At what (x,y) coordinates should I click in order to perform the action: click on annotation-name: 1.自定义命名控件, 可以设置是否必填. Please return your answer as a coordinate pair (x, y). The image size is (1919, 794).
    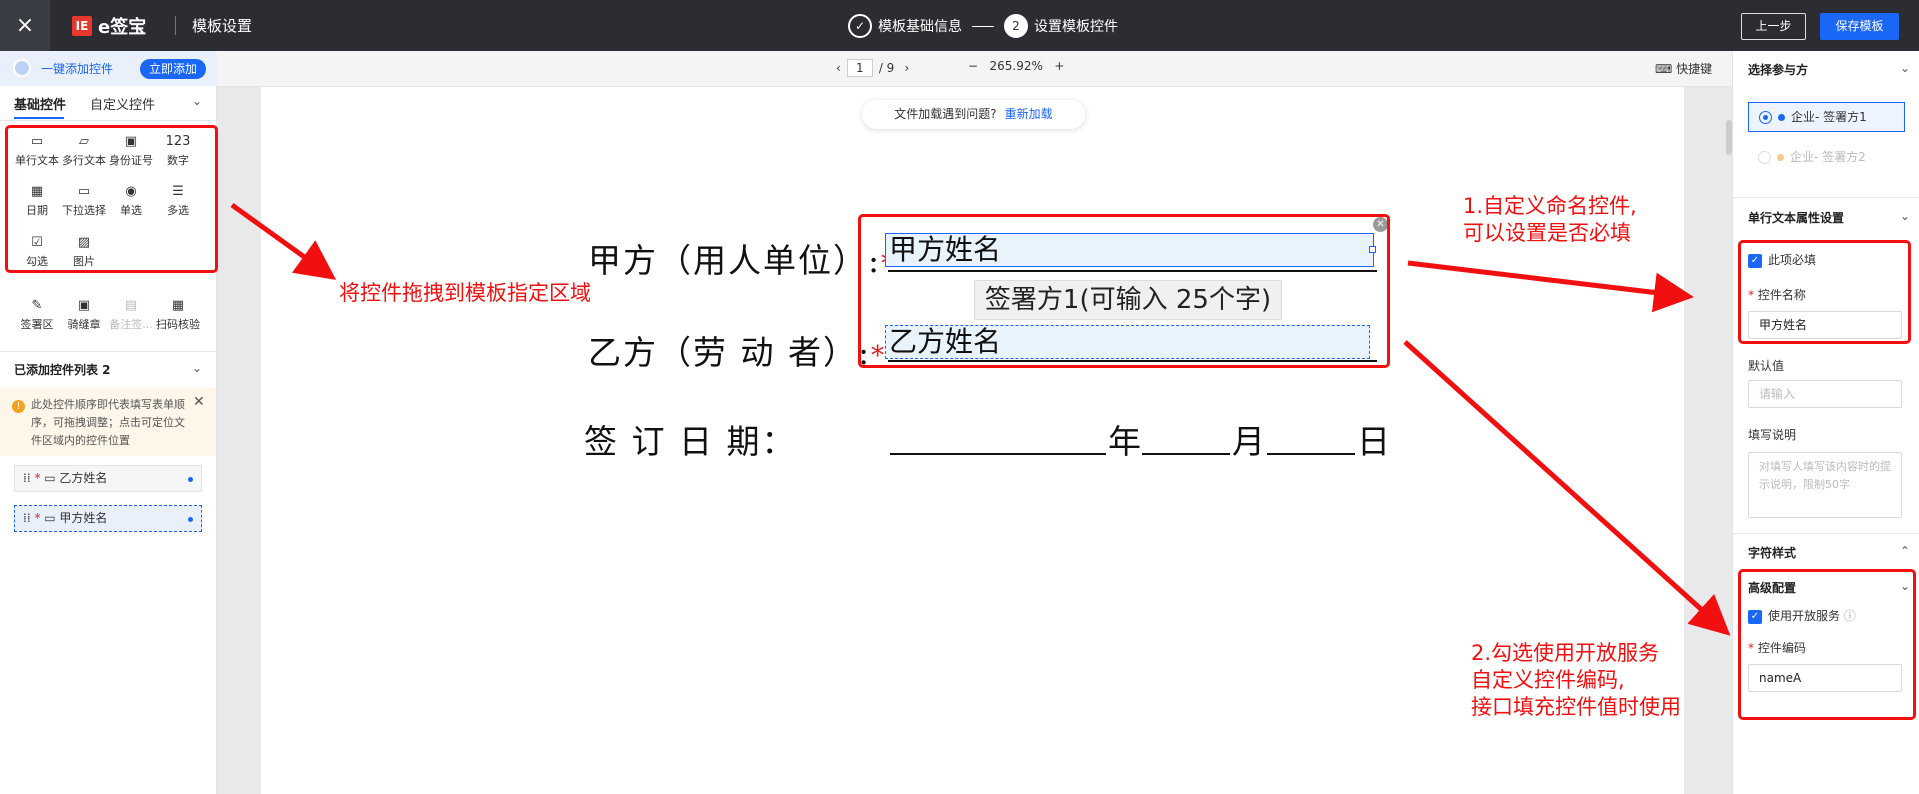
    Looking at the image, I should click on (1550, 220).